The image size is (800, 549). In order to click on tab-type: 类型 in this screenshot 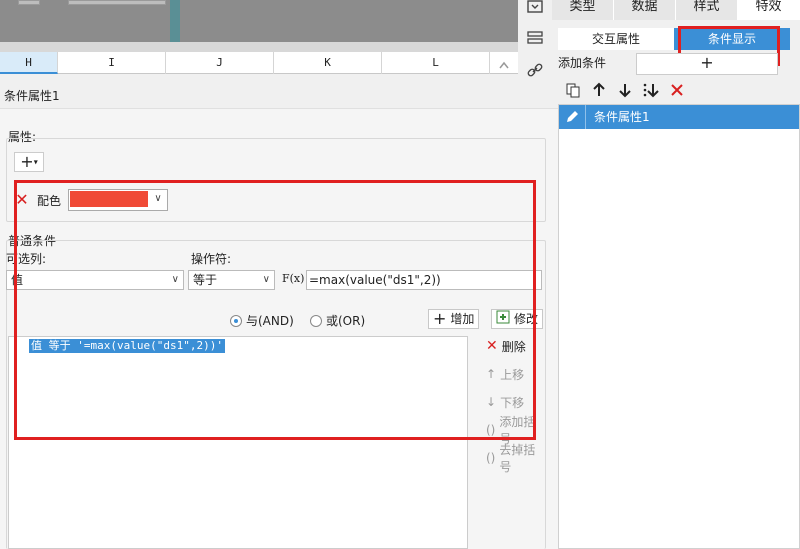, I will do `click(583, 10)`.